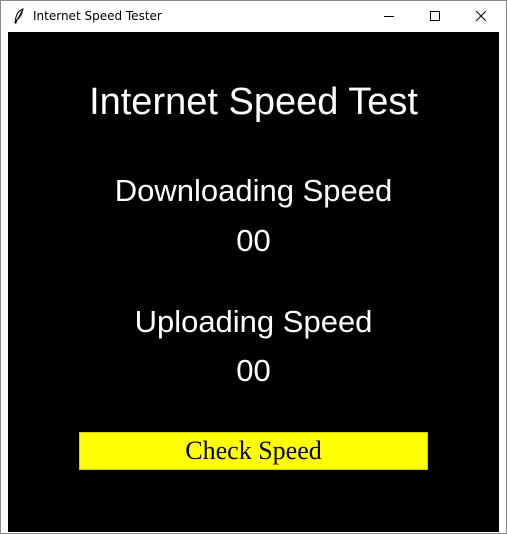 The image size is (507, 534). What do you see at coordinates (253, 16) in the screenshot?
I see `title-bar: Internet Speed Tester` at bounding box center [253, 16].